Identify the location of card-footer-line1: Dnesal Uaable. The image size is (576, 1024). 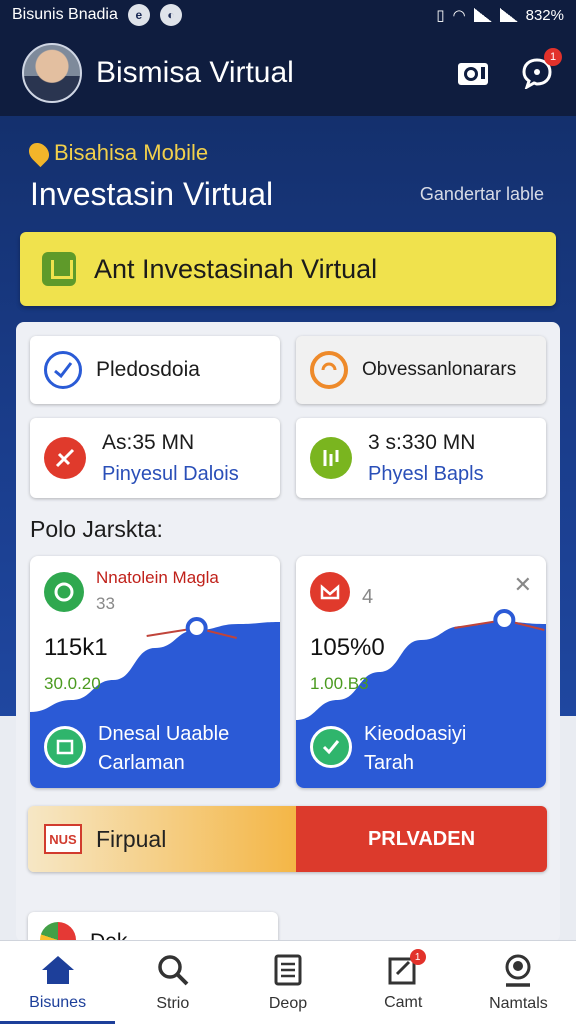
(164, 734).